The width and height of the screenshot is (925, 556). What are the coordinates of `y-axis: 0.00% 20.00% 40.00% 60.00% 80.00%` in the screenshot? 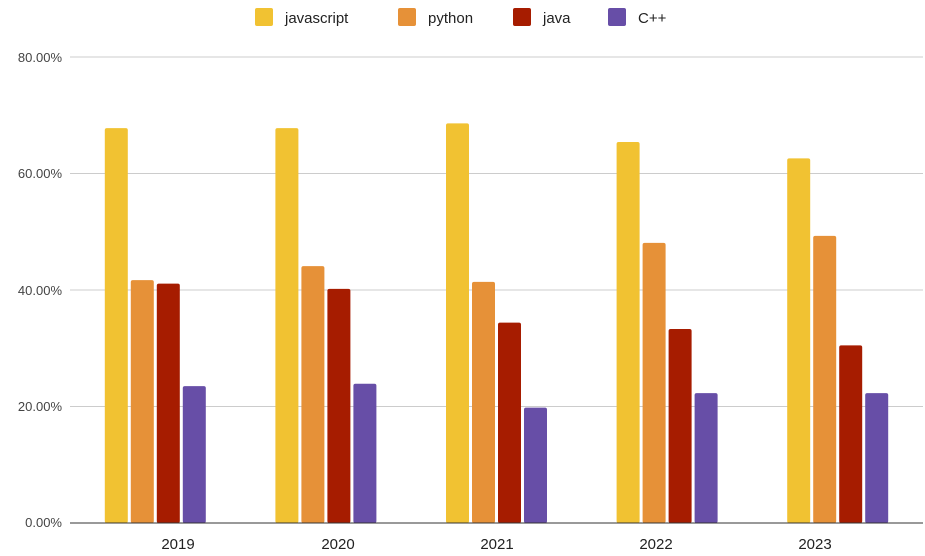 It's located at (40, 290).